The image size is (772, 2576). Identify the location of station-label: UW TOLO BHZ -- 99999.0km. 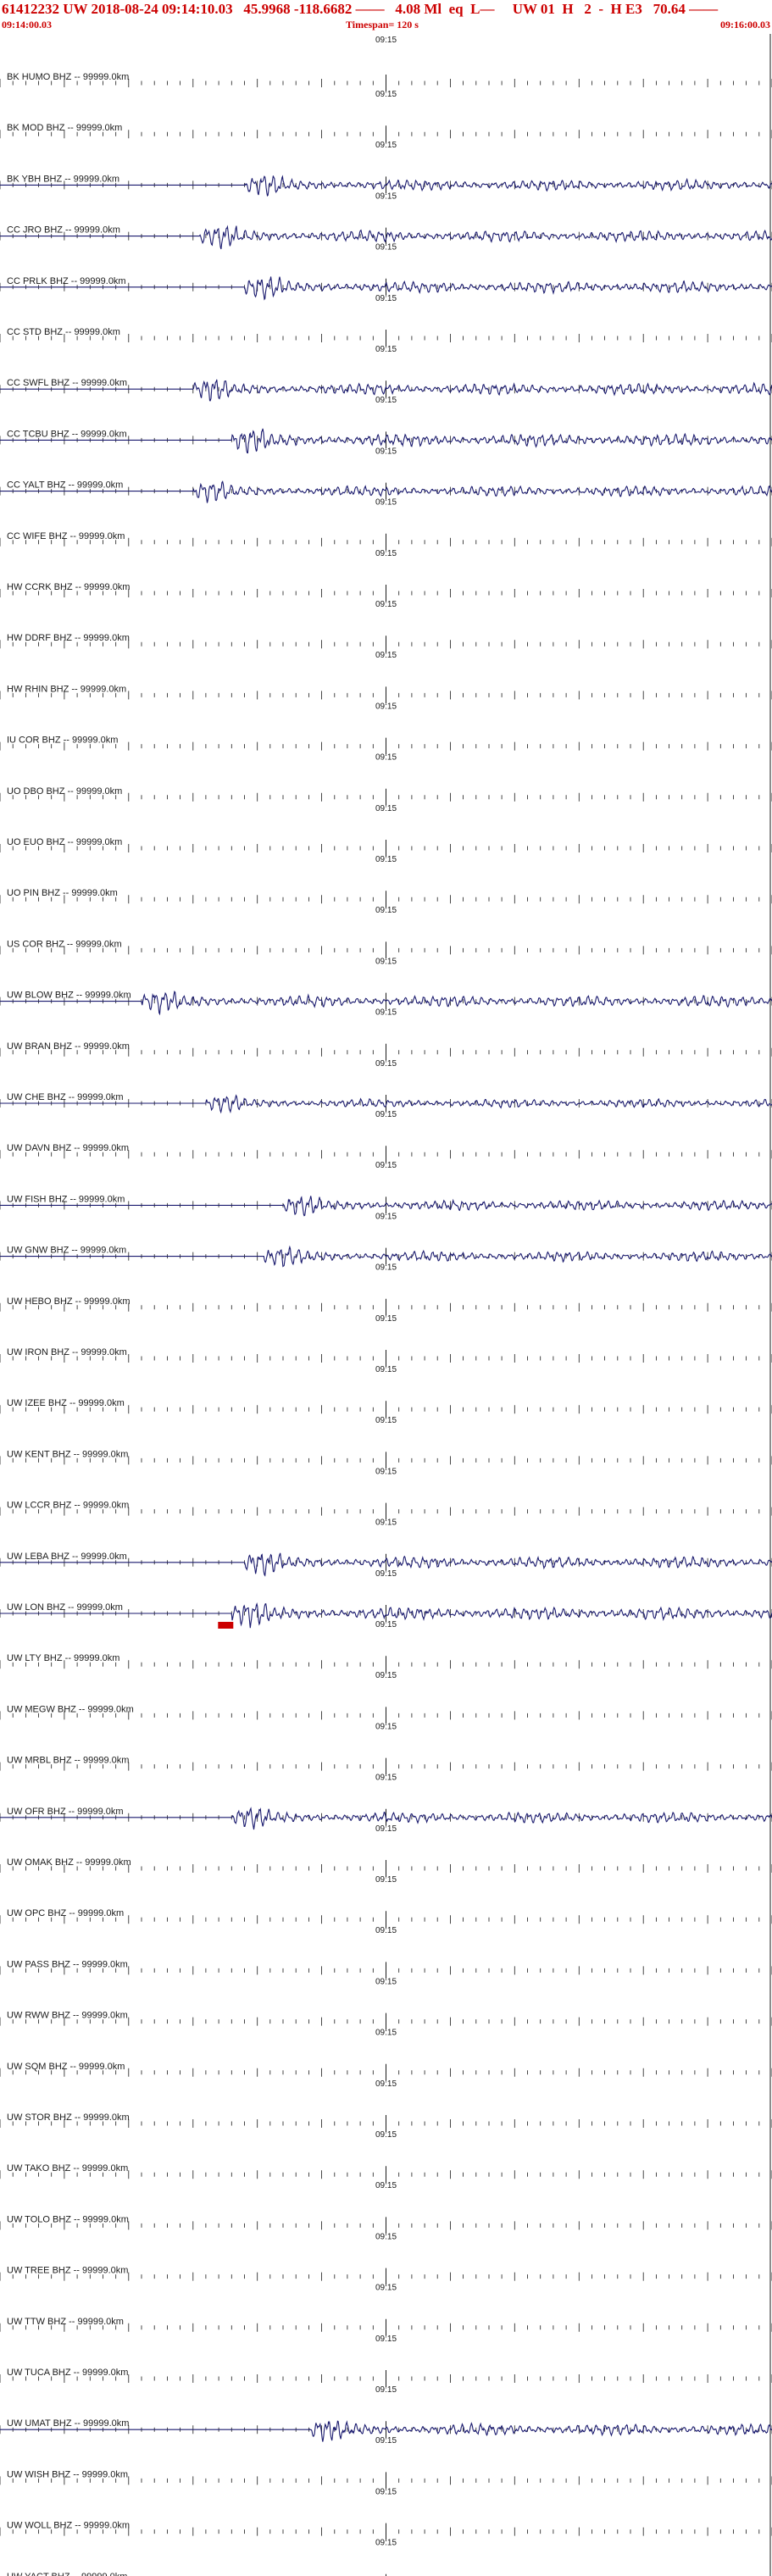
(68, 2219).